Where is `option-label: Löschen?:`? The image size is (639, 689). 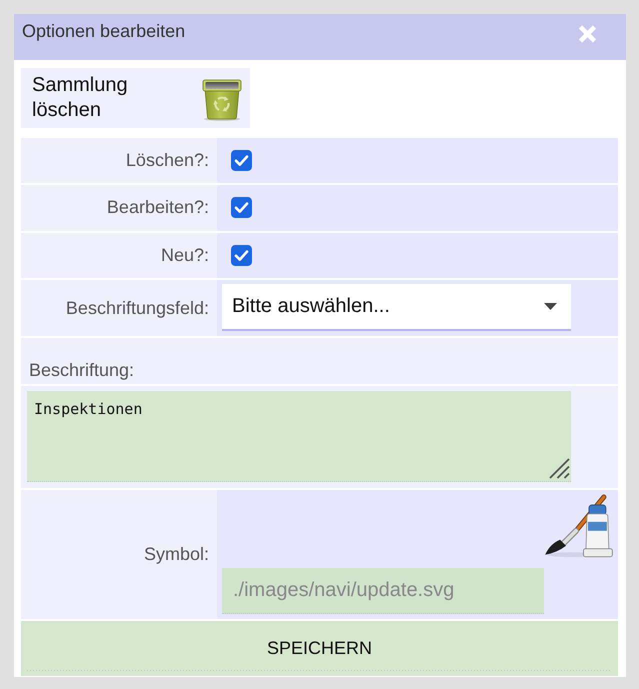 option-label: Löschen?: is located at coordinates (119, 160).